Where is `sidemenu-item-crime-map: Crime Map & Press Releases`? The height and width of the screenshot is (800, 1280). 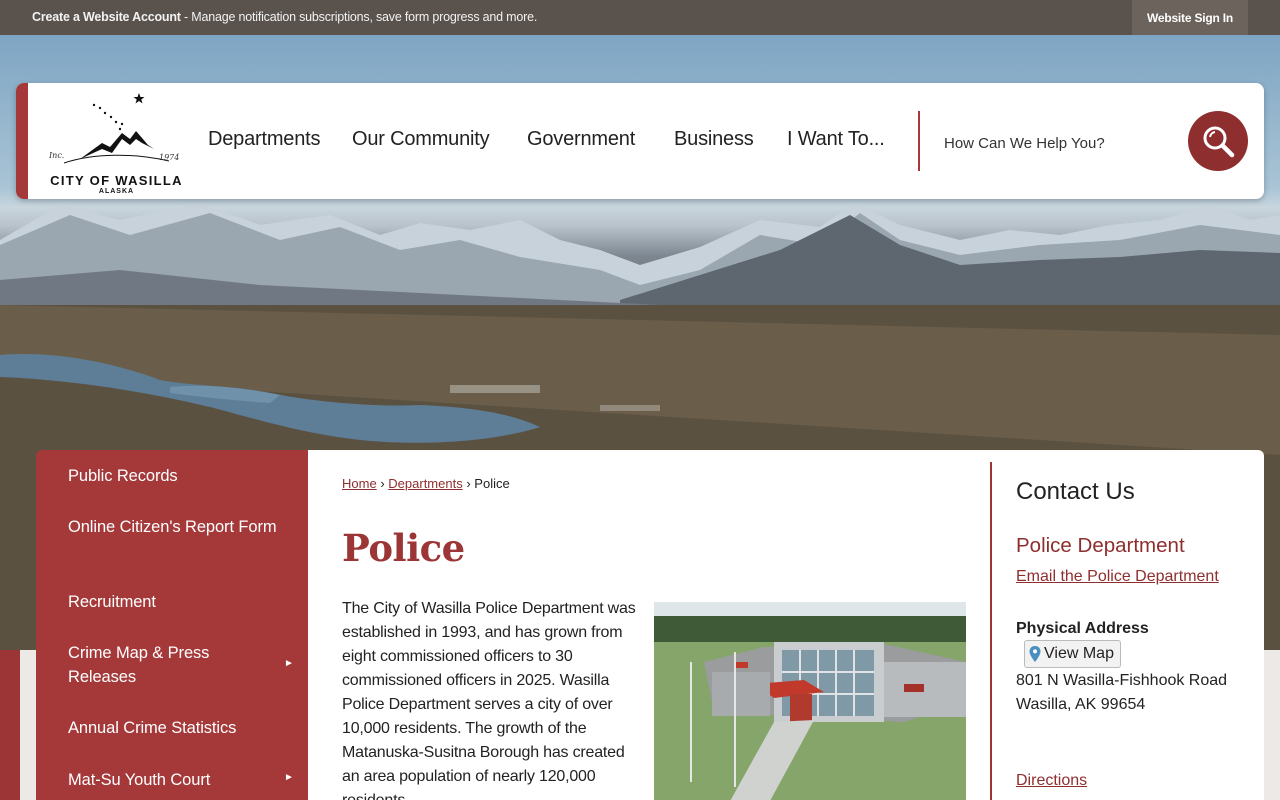 sidemenu-item-crime-map: Crime Map & Press Releases is located at coordinates (173, 665).